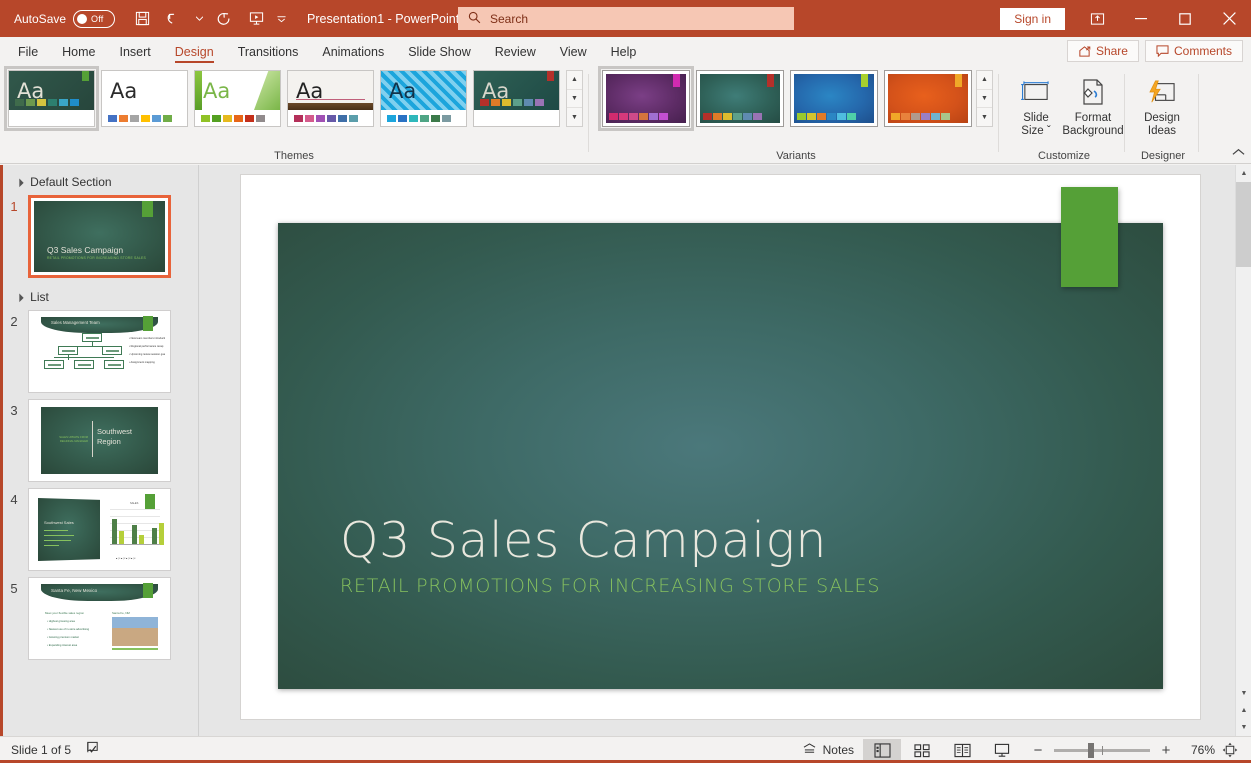 This screenshot has height=763, width=1251. I want to click on slide-thumbnail-4: Southwest Sales SALES ■ Q1 ■ Q2 ■ Q3 ■ Q4, so click(99, 529).